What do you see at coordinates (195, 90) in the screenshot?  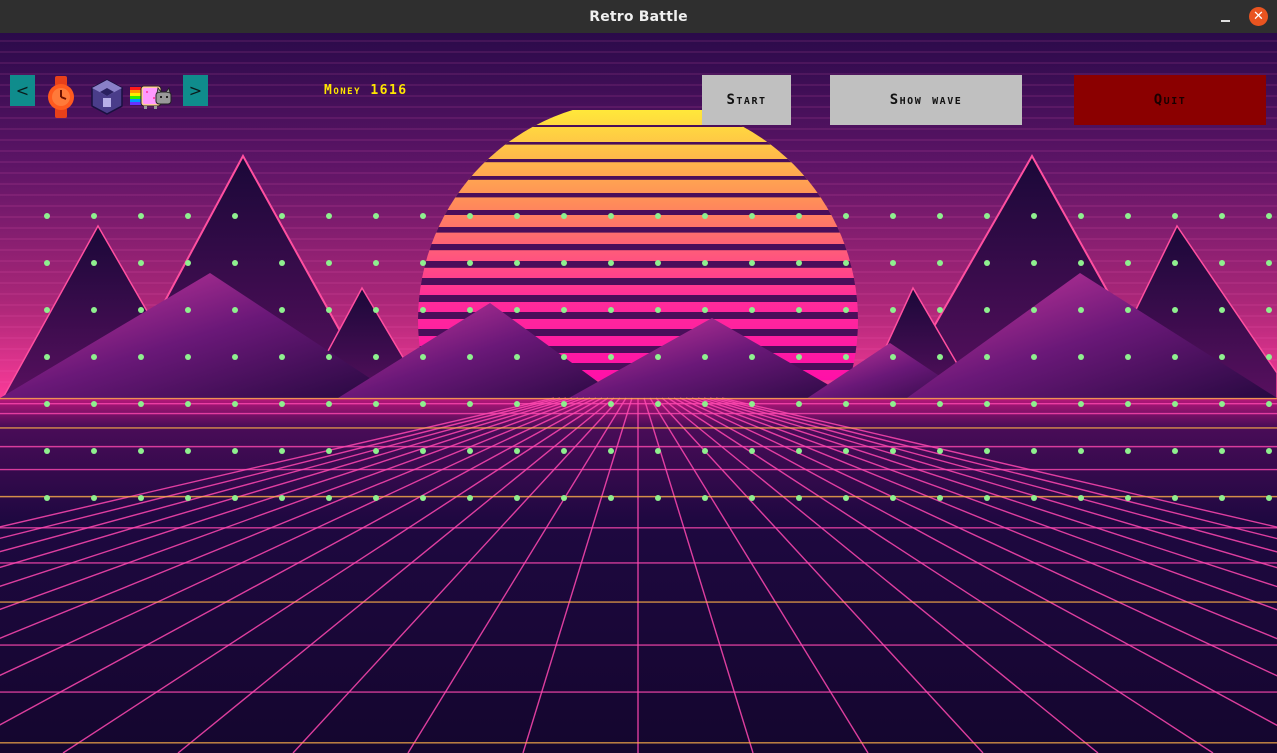 I see `next-tower-button: >` at bounding box center [195, 90].